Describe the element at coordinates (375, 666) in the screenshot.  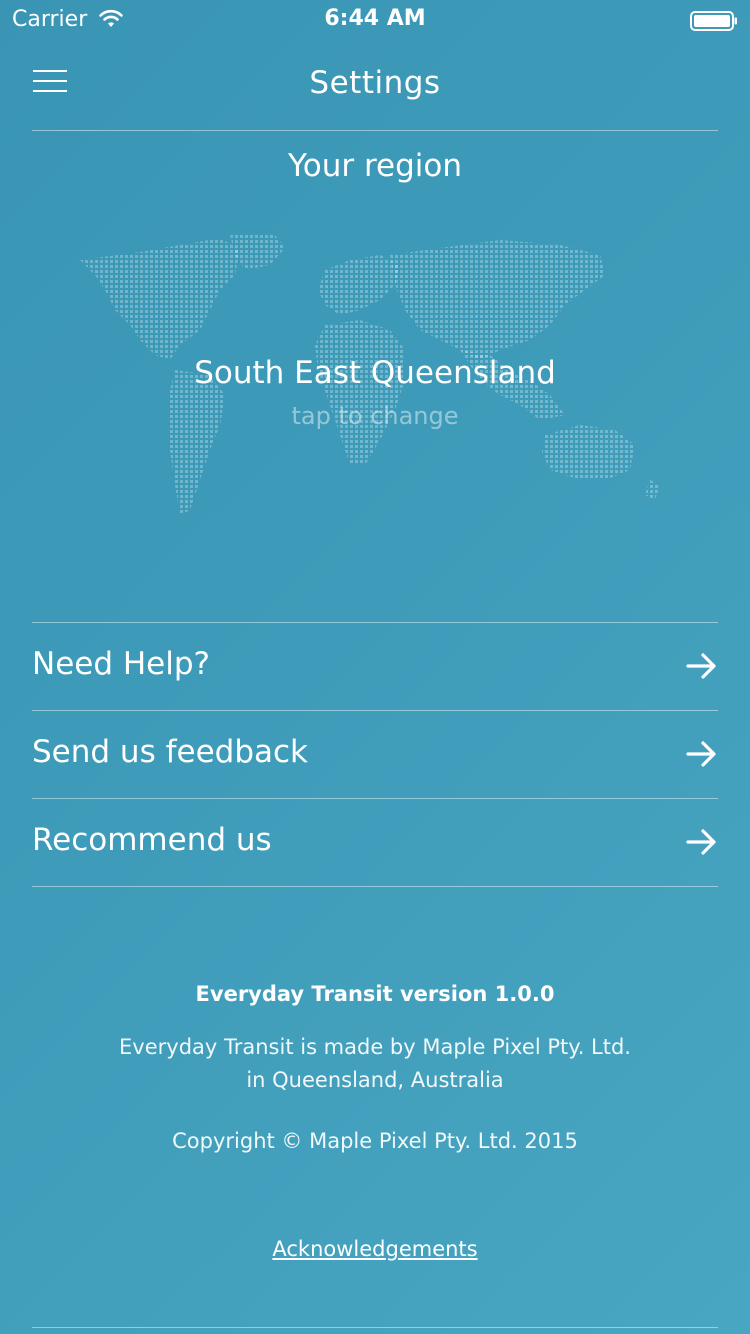
I see `need-help-row: Need Help?` at that location.